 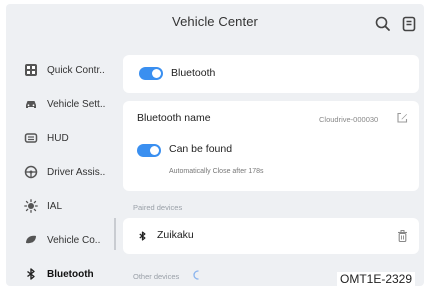 What do you see at coordinates (76, 70) in the screenshot?
I see `sidebar-item-label: Quick Contr..` at bounding box center [76, 70].